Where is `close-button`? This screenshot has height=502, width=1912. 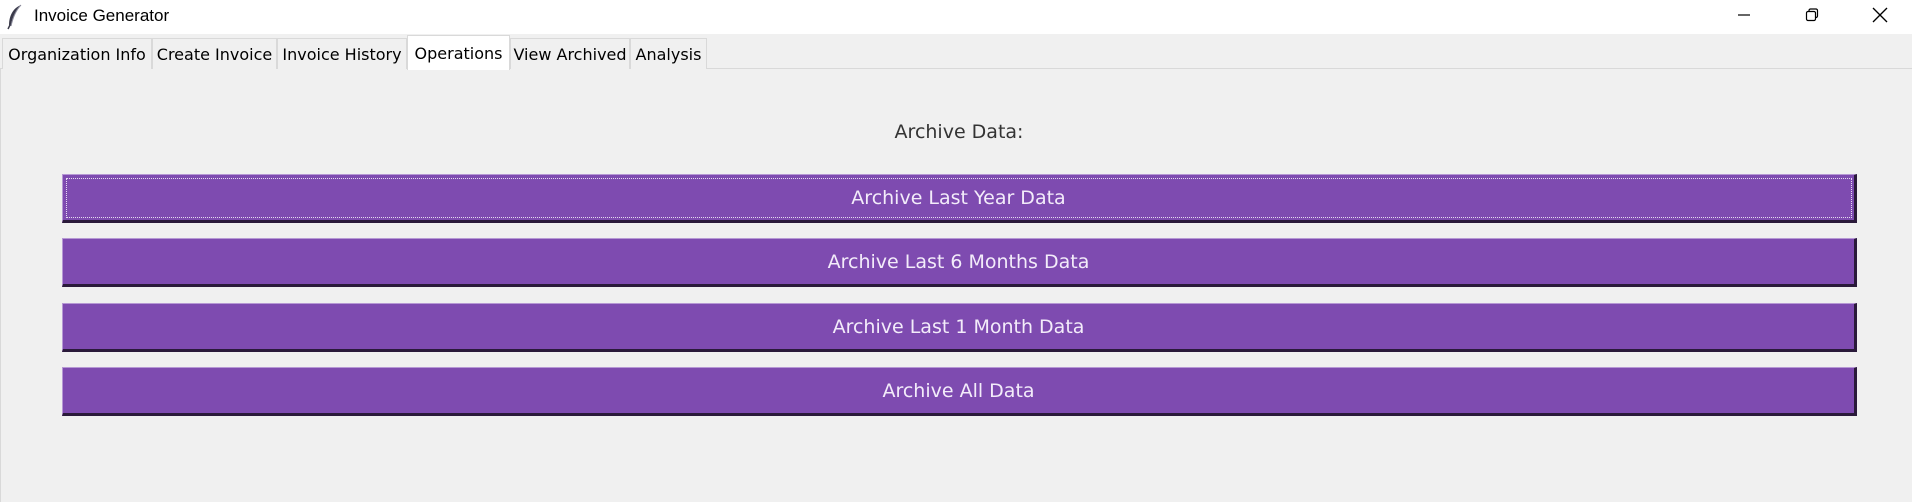 close-button is located at coordinates (1879, 17).